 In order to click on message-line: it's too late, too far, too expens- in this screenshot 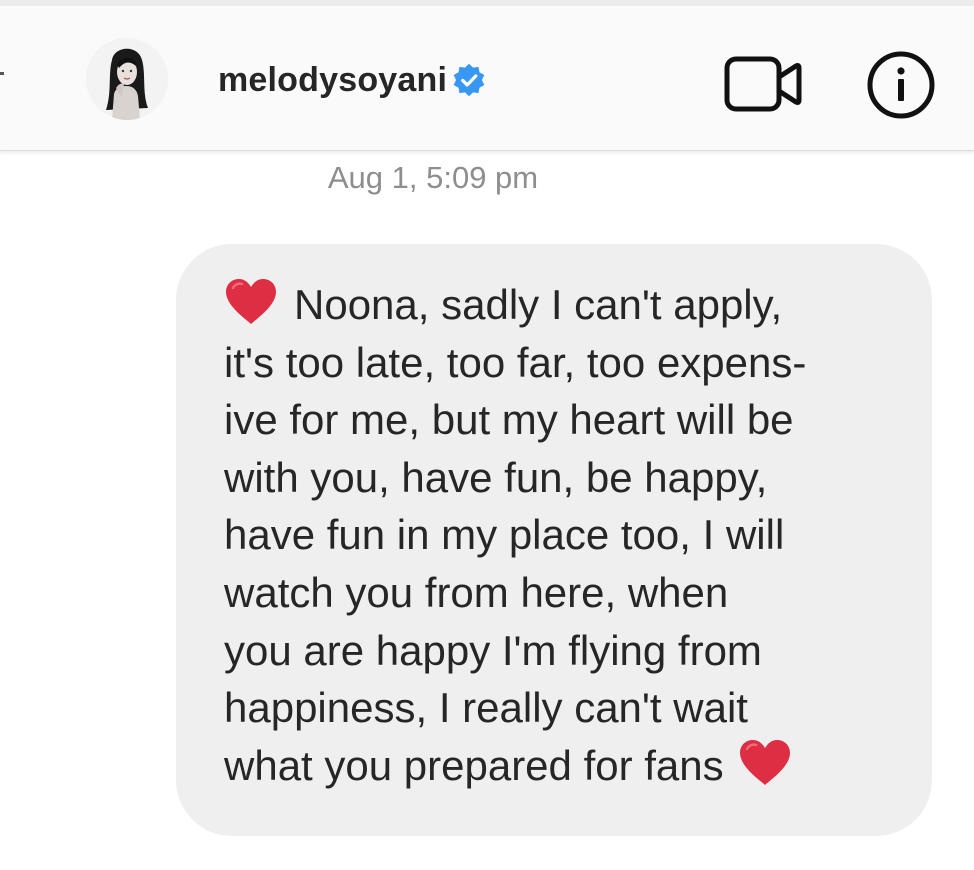, I will do `click(563, 363)`.